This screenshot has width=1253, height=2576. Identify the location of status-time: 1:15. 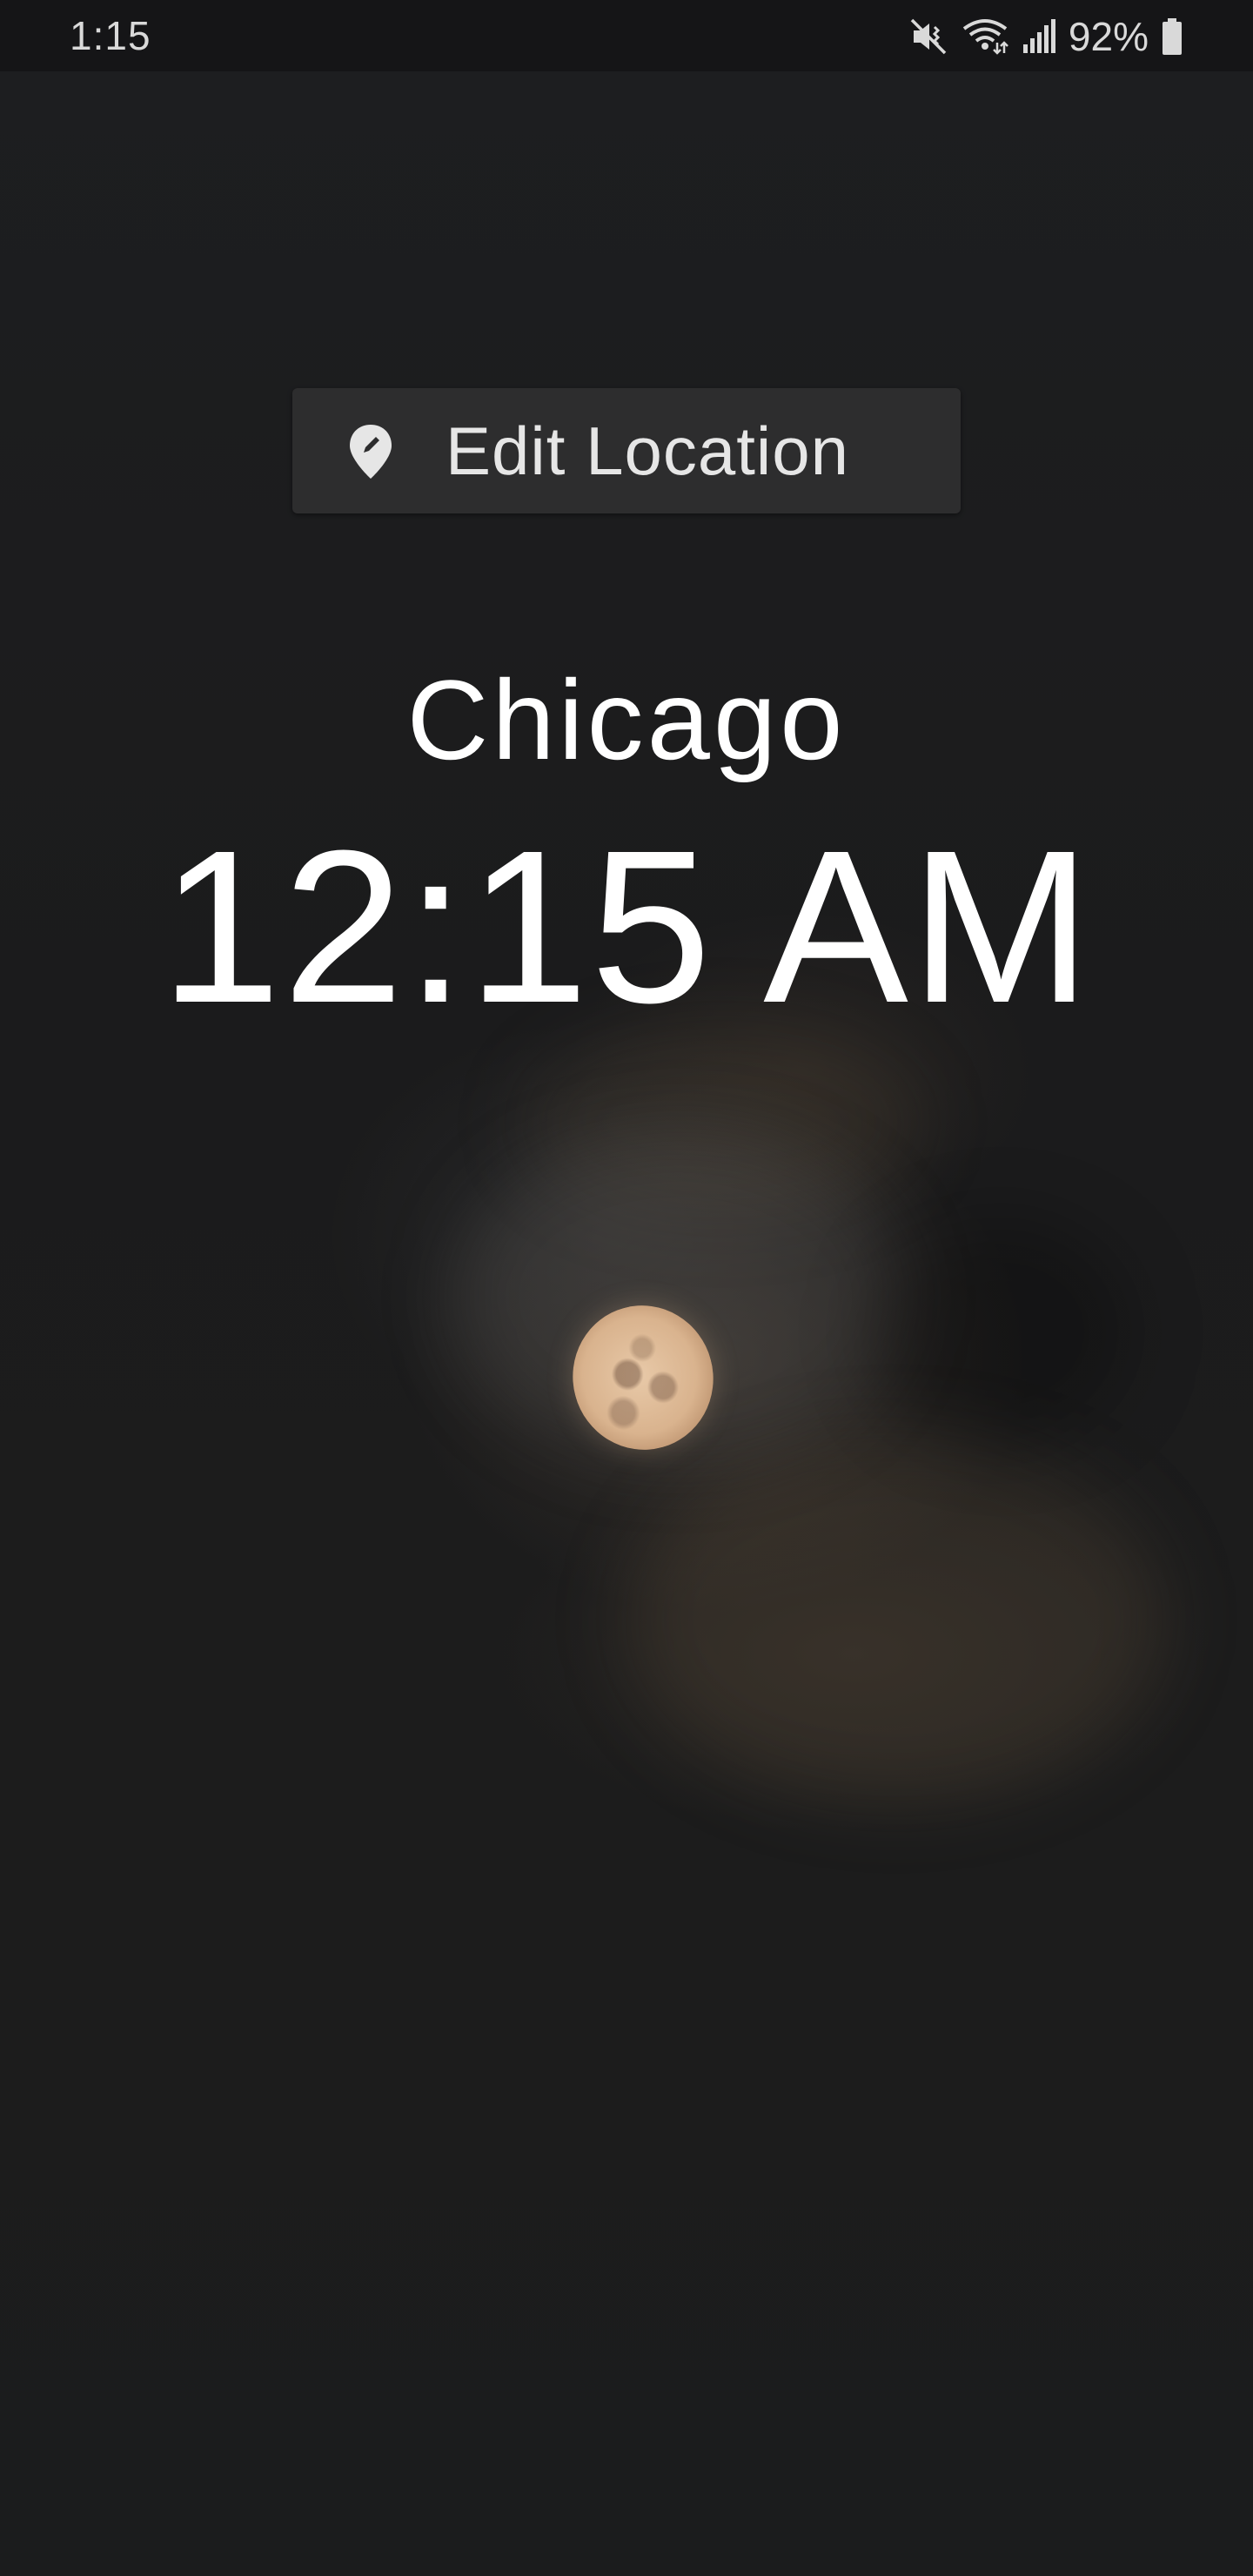
(110, 35).